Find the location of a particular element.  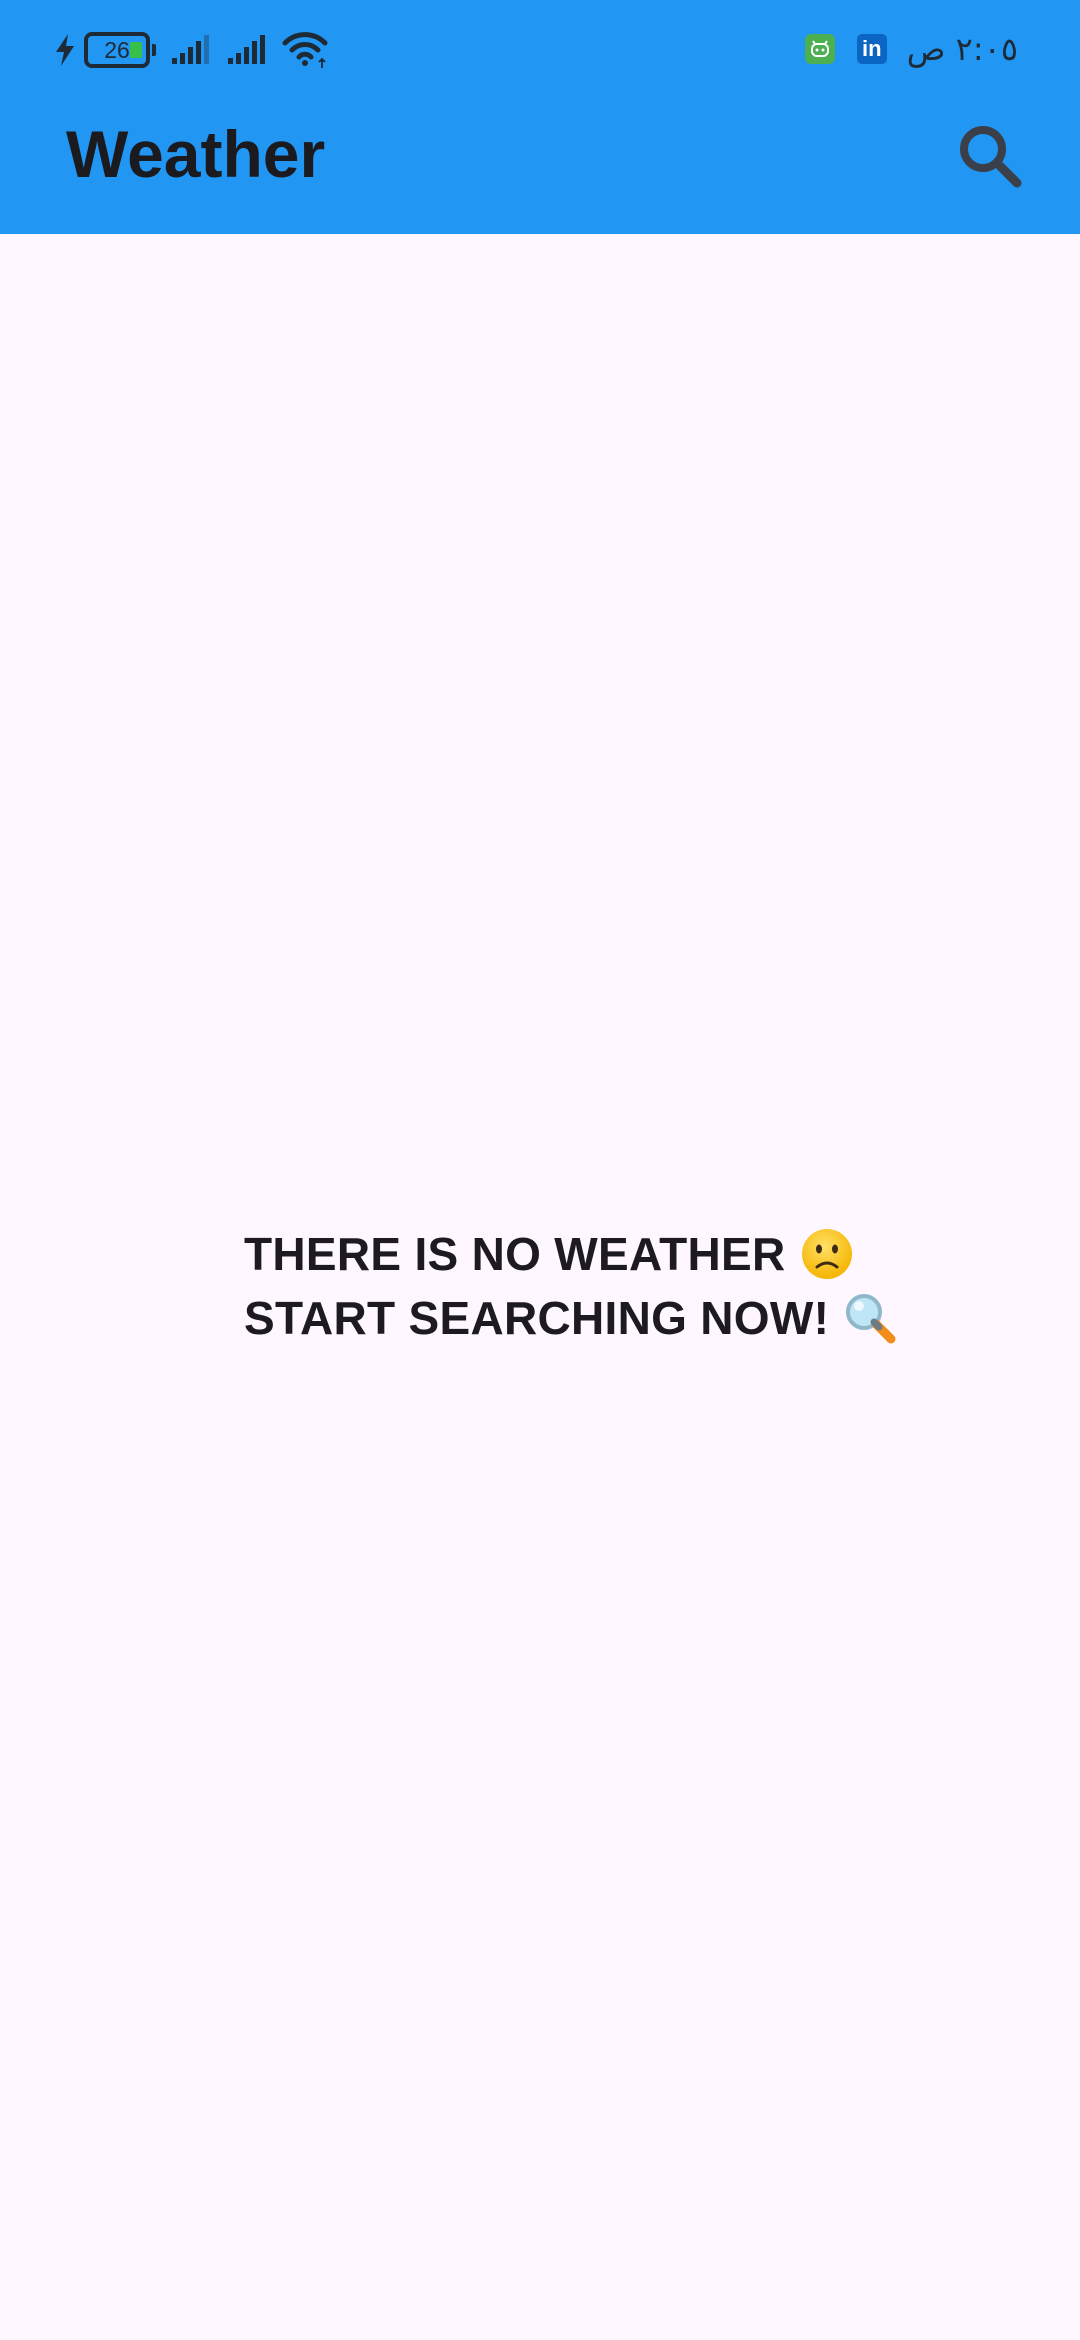

no-weather-text: THERE IS NO WEATHER is located at coordinates (515, 1254).